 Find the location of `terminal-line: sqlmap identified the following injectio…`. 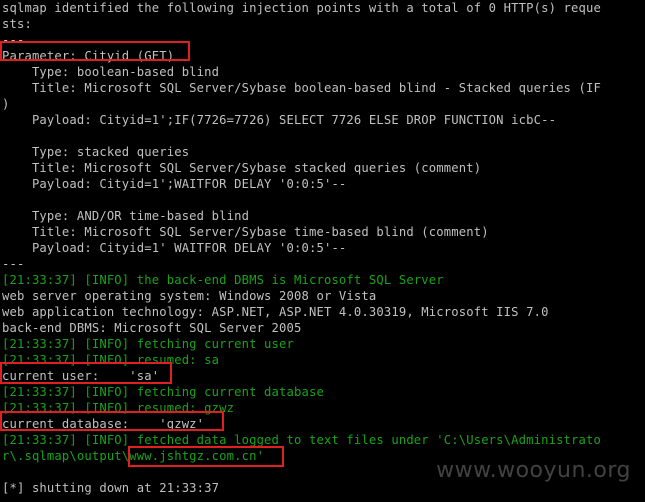

terminal-line: sqlmap identified the following injectio… is located at coordinates (301, 8).